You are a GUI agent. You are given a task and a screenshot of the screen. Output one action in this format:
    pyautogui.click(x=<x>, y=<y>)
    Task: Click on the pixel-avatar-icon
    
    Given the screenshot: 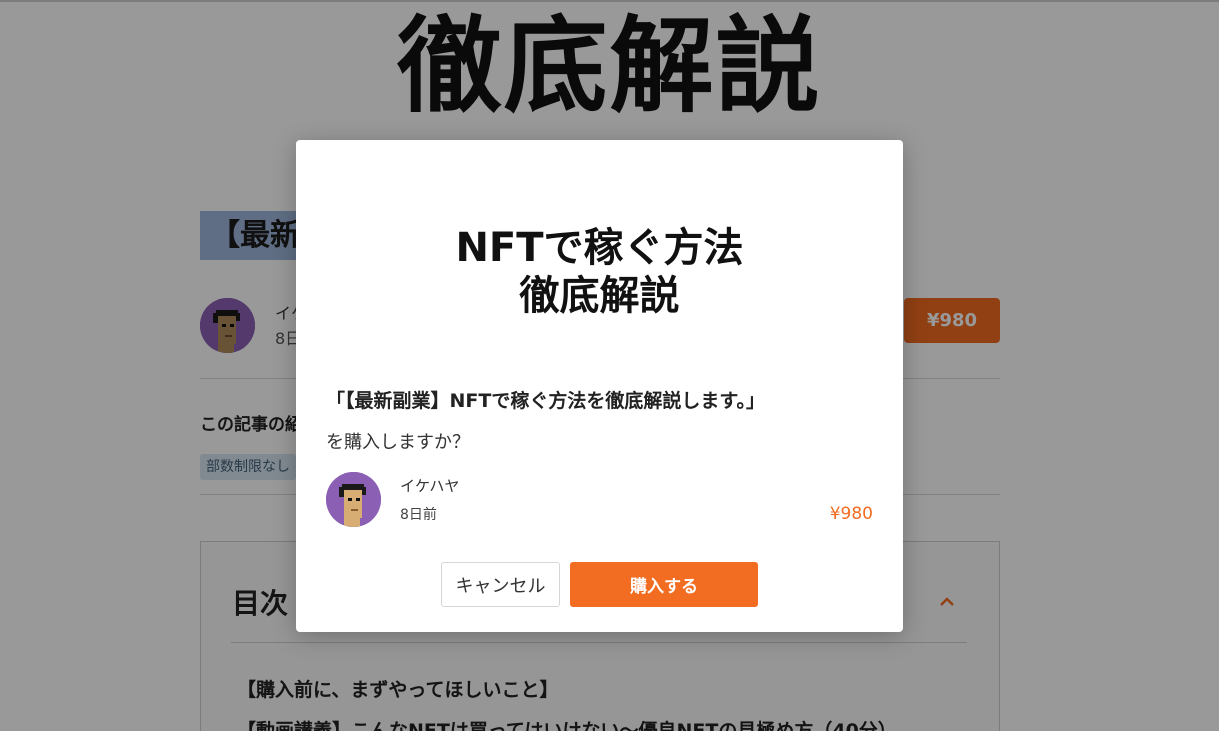 What is the action you would take?
    pyautogui.click(x=353, y=499)
    